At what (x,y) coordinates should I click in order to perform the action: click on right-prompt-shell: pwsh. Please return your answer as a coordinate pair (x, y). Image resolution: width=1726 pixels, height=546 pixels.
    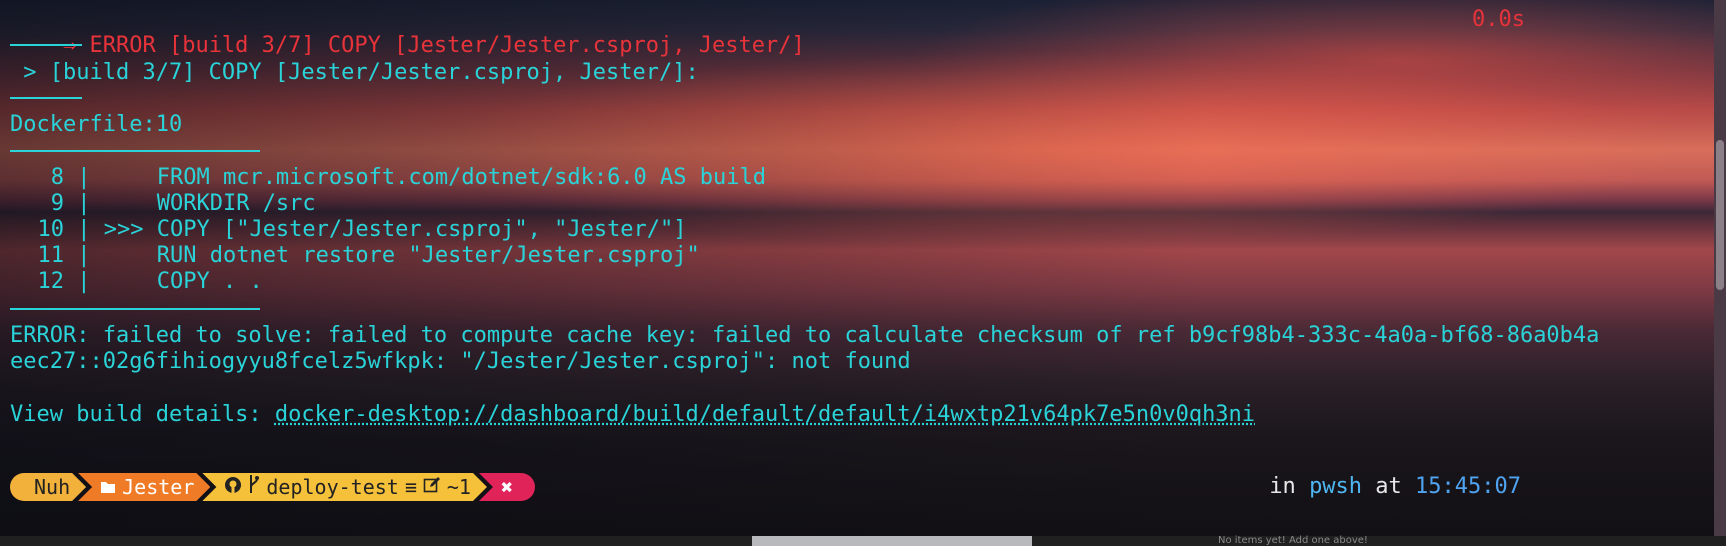
    Looking at the image, I should click on (1336, 486).